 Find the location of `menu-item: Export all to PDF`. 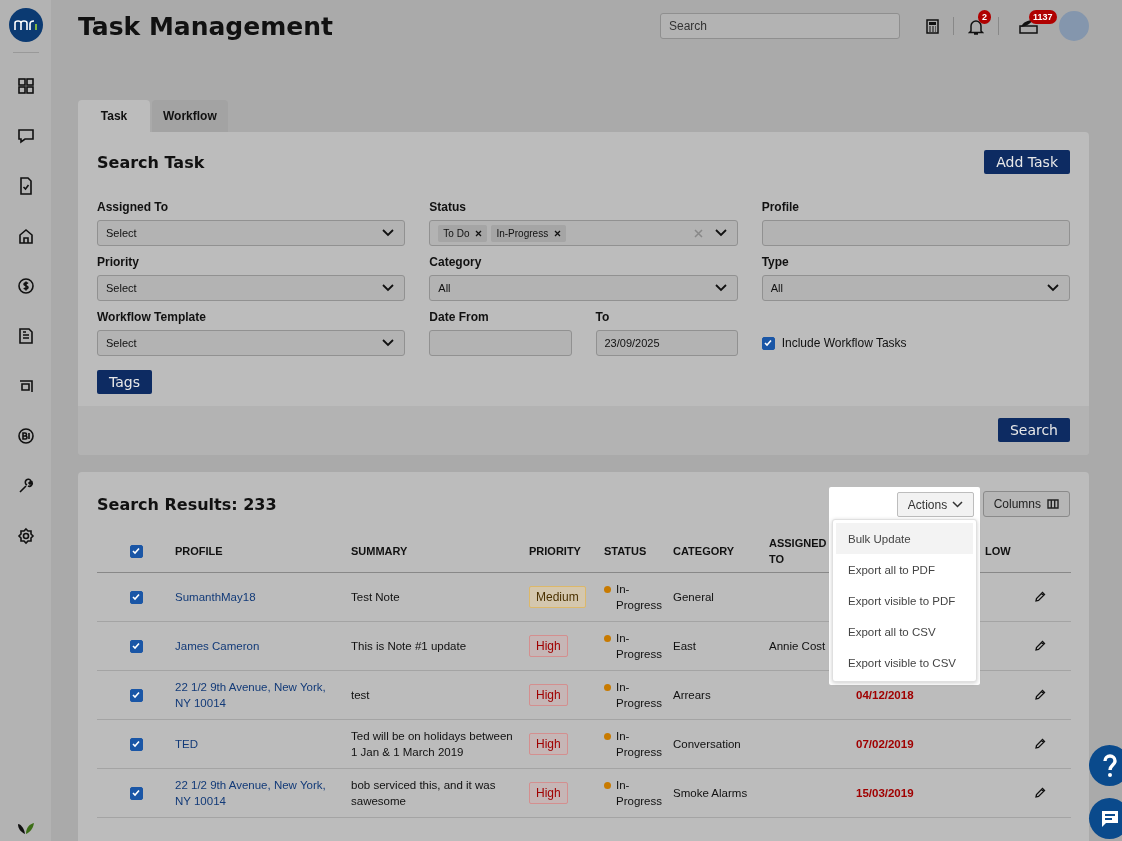

menu-item: Export all to PDF is located at coordinates (904, 569).